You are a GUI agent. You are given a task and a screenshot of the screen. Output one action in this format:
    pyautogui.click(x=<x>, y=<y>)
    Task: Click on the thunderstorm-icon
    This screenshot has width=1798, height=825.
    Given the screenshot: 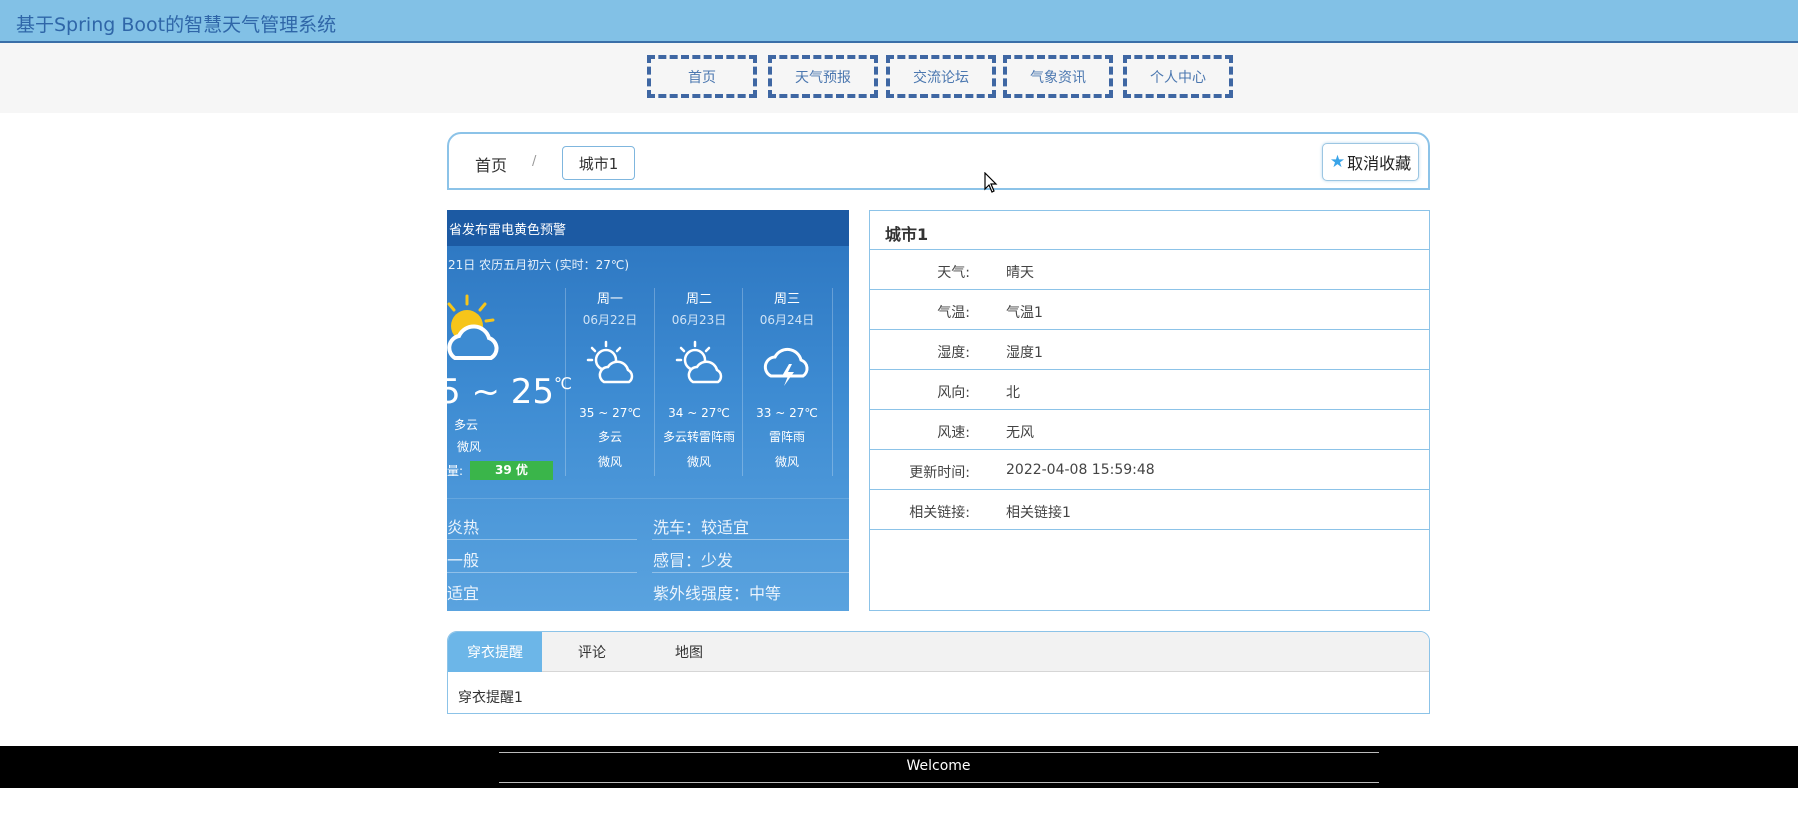 What is the action you would take?
    pyautogui.click(x=786, y=366)
    